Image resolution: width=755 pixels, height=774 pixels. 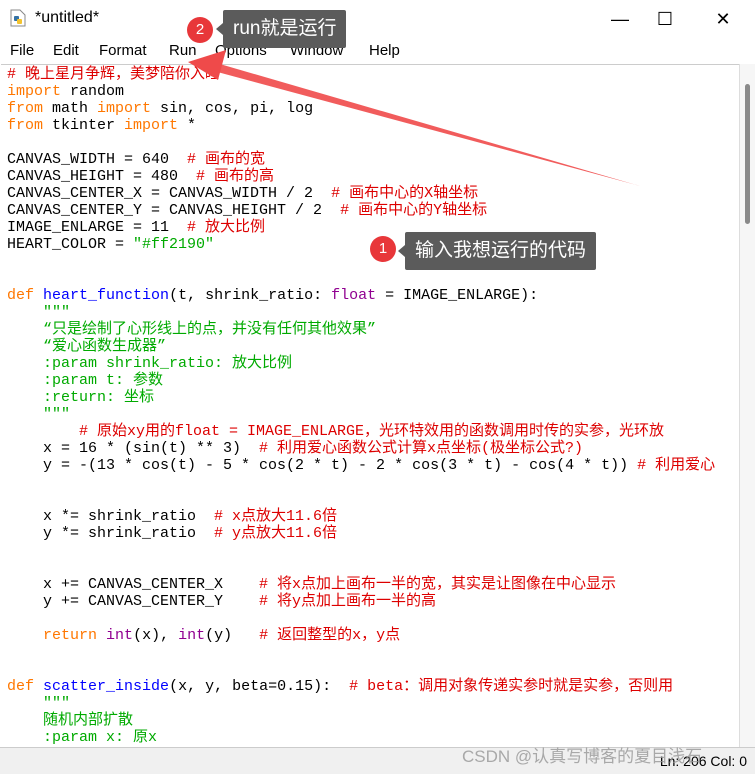 I want to click on scrollbar-thumb, so click(x=747, y=154).